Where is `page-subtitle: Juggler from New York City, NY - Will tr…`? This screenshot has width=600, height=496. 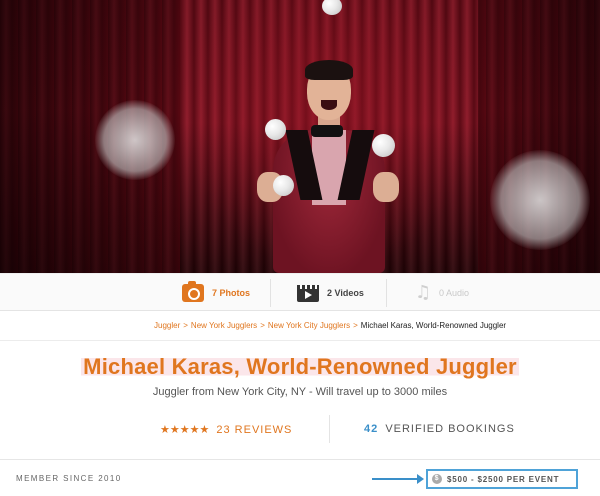 page-subtitle: Juggler from New York City, NY - Will tr… is located at coordinates (300, 392).